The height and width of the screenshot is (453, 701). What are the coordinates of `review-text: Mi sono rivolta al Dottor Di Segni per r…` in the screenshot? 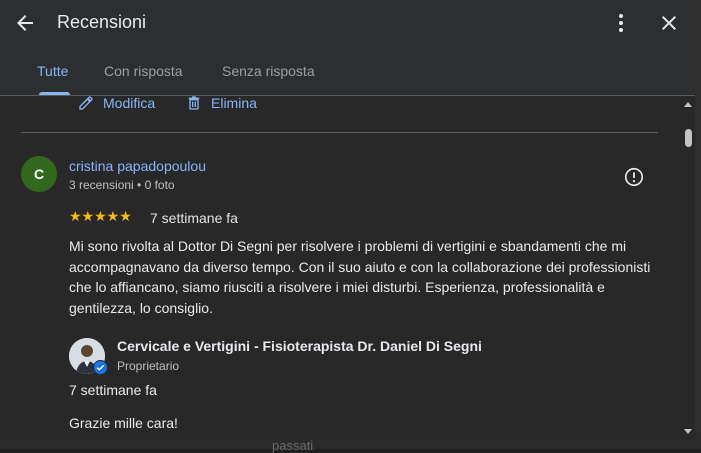 It's located at (360, 277).